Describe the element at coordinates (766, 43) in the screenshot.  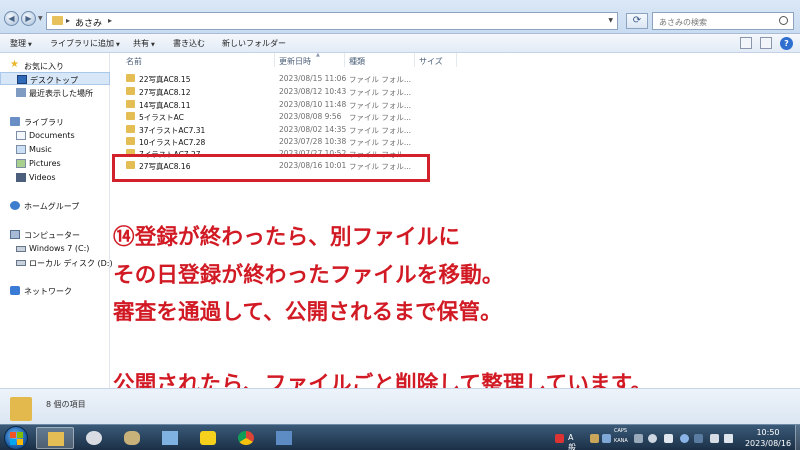
I see `preview-pane-icon` at that location.